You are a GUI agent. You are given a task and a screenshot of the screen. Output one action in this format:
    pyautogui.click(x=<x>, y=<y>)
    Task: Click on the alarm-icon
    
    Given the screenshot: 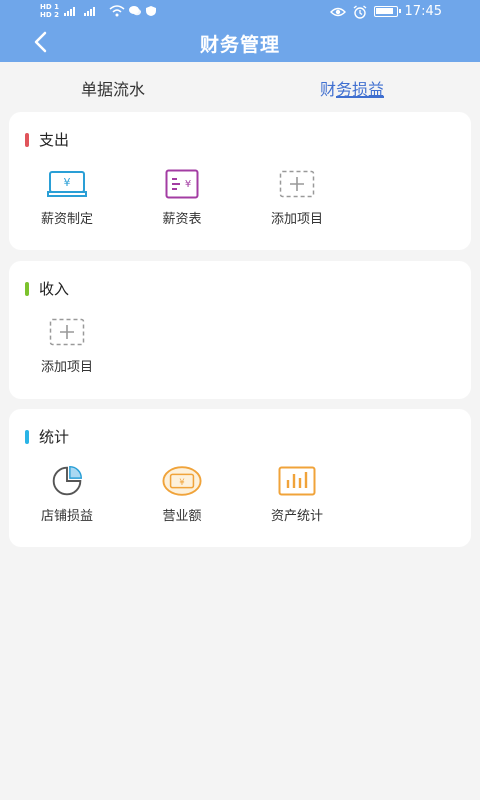 What is the action you would take?
    pyautogui.click(x=359, y=11)
    